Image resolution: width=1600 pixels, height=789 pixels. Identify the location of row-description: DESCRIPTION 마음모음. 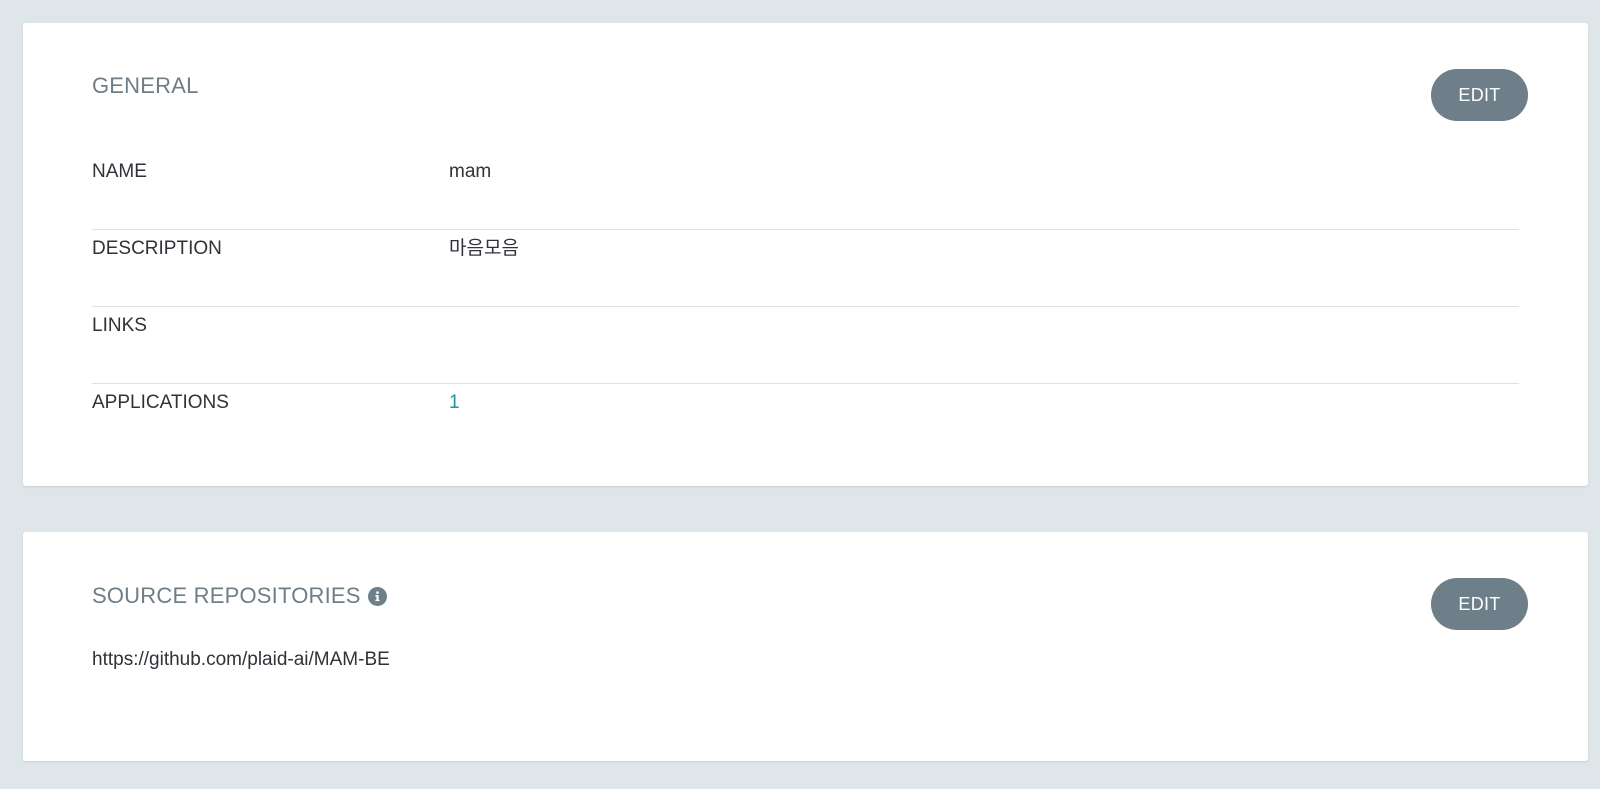
(805, 268).